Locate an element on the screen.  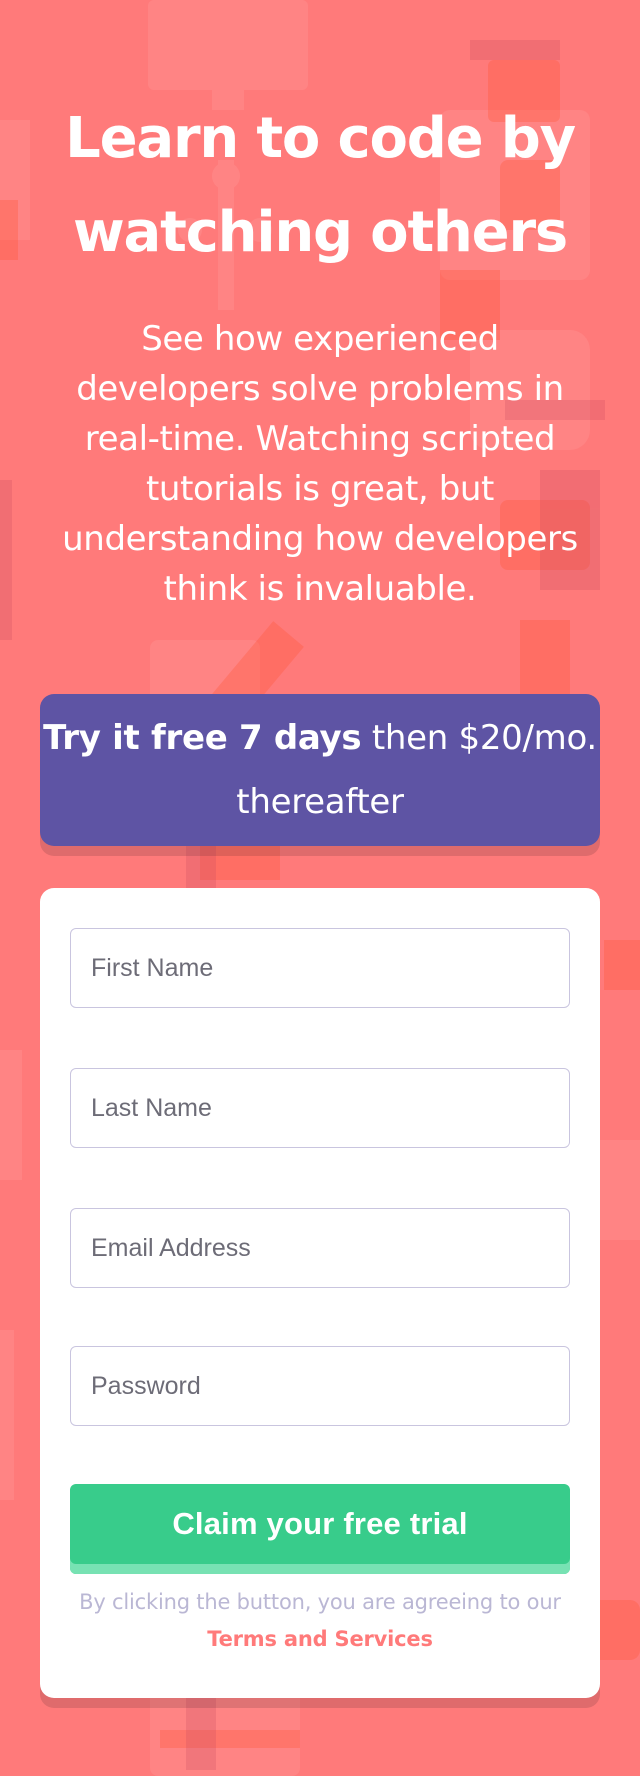
email-input is located at coordinates (320, 1248).